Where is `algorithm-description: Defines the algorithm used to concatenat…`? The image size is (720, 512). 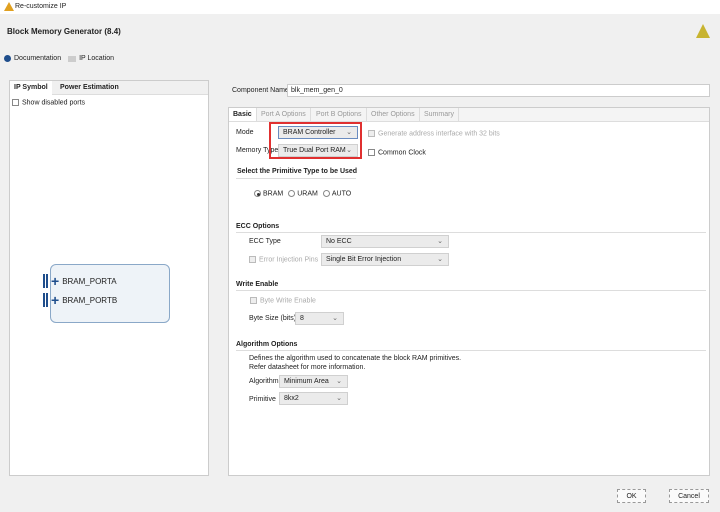
algorithm-description: Defines the algorithm used to concatenat… is located at coordinates (355, 358).